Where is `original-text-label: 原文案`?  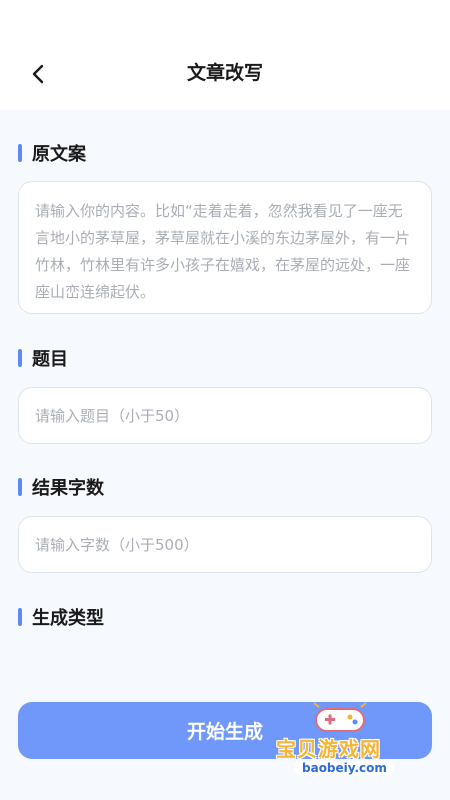
original-text-label: 原文案 is located at coordinates (59, 154).